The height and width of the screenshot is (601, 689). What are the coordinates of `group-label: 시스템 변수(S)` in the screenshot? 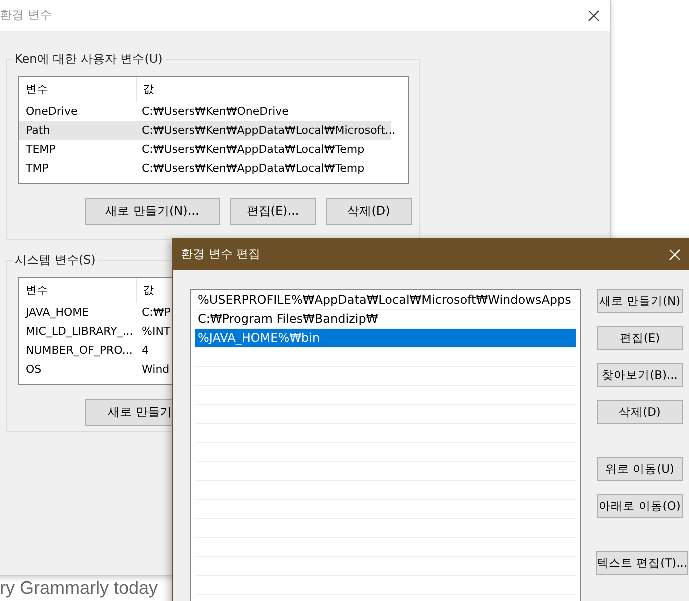 It's located at (55, 260).